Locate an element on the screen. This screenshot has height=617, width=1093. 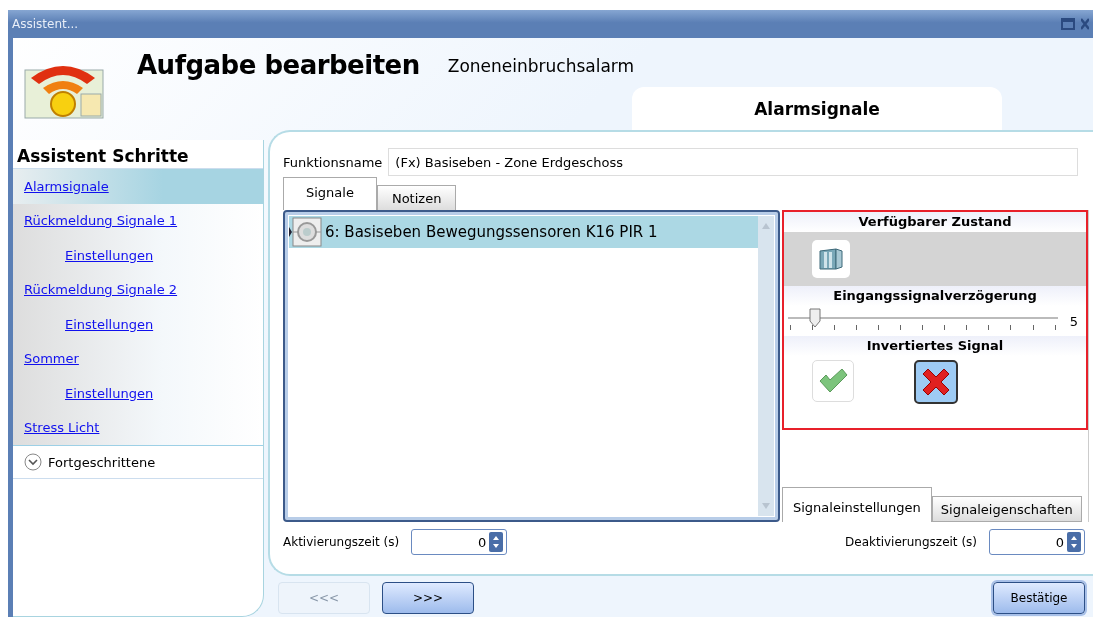
tab: Signale is located at coordinates (330, 193).